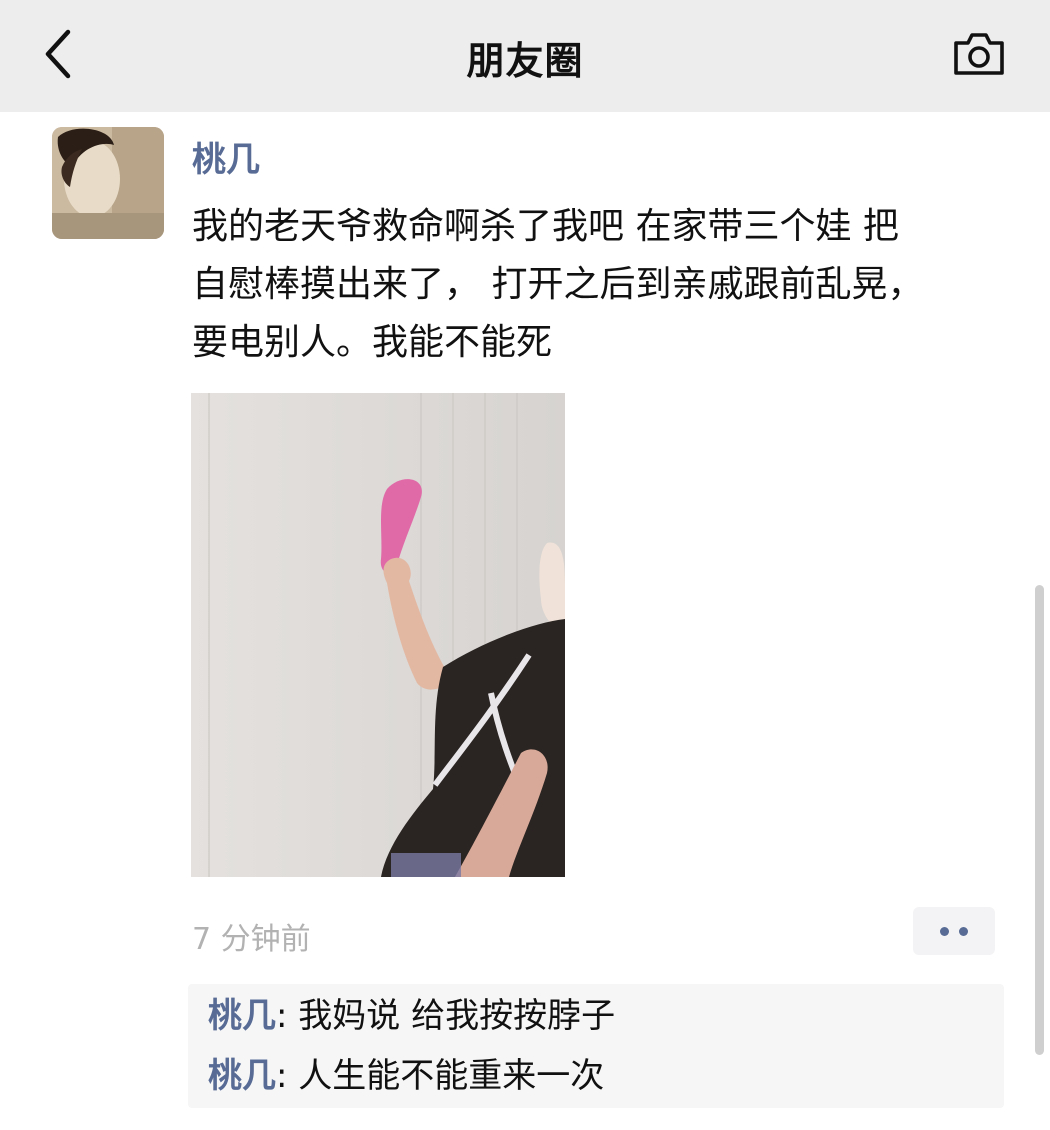 The height and width of the screenshot is (1130, 1050). What do you see at coordinates (251, 939) in the screenshot?
I see `post-timestamp: 7 分钟前` at bounding box center [251, 939].